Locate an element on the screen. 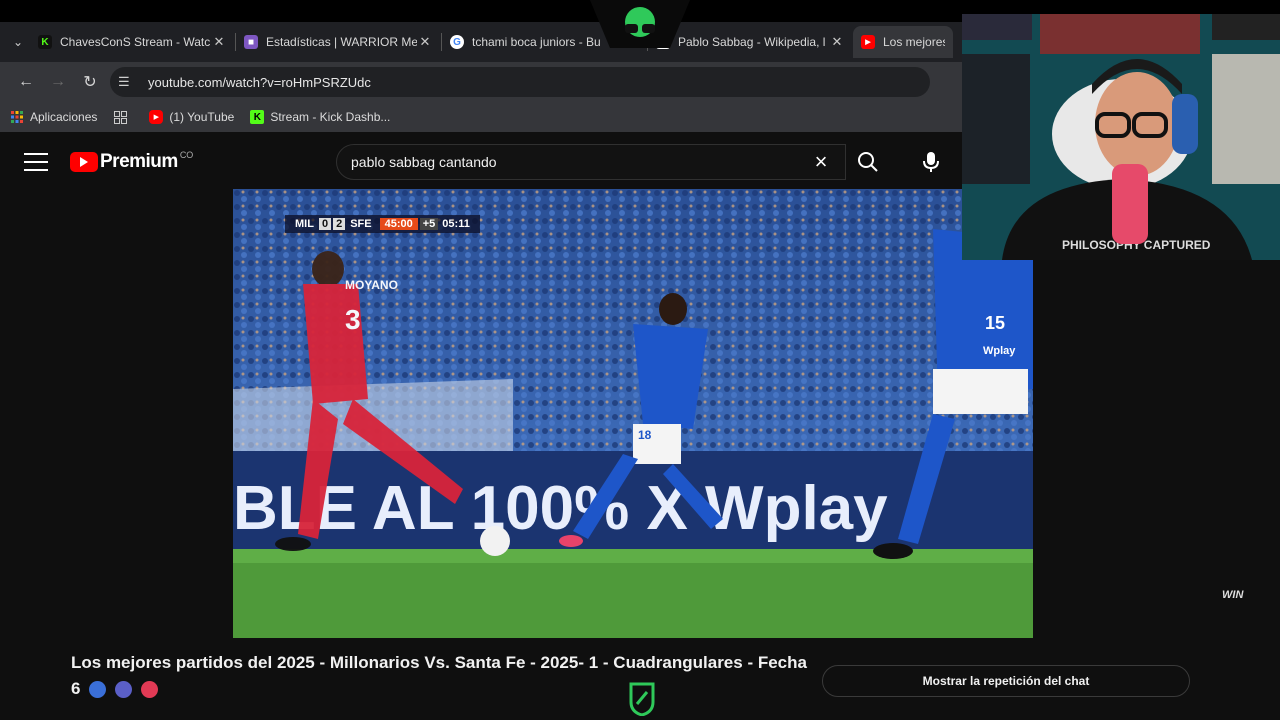 The width and height of the screenshot is (1280, 720). away-team: SFE is located at coordinates (361, 224).